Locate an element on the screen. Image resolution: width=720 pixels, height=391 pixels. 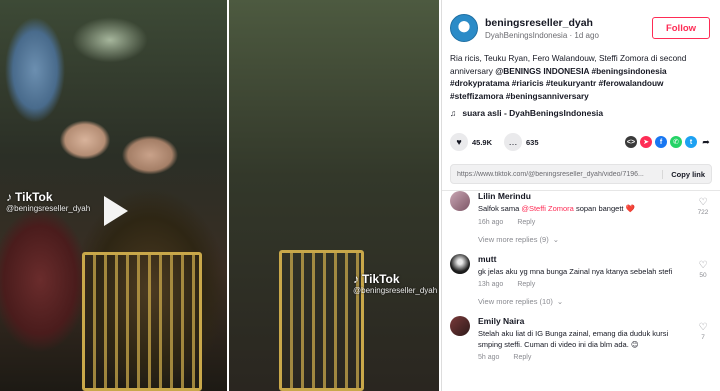
comment-action: … 635 is located at coordinates (521, 142).